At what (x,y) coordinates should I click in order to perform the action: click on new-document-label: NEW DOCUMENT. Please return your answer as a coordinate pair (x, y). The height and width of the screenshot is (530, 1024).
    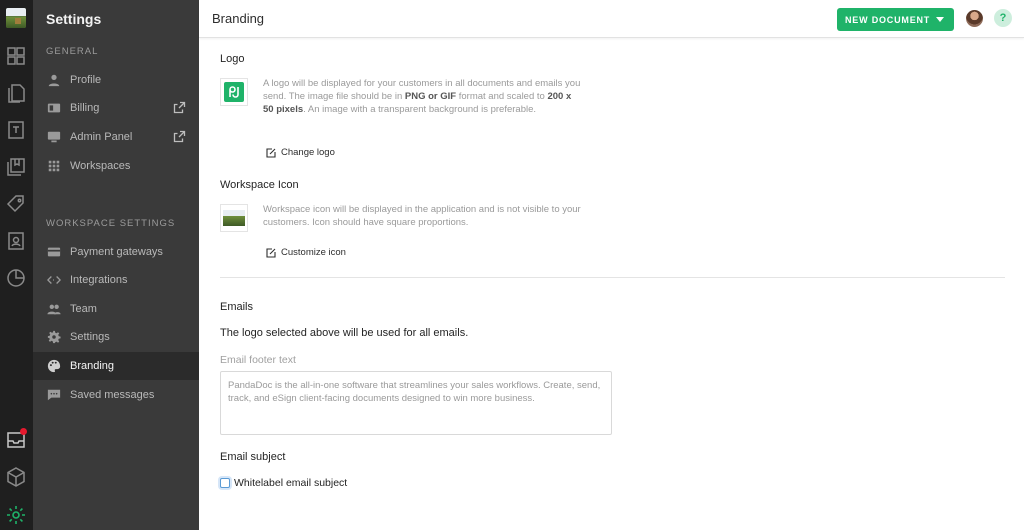
    Looking at the image, I should click on (888, 19).